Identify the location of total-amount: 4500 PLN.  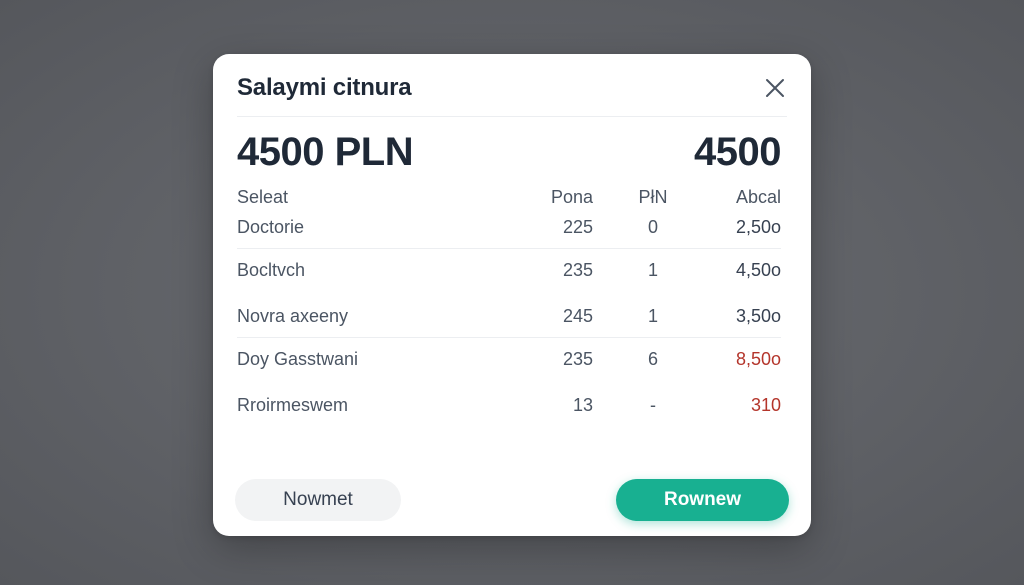
(325, 152).